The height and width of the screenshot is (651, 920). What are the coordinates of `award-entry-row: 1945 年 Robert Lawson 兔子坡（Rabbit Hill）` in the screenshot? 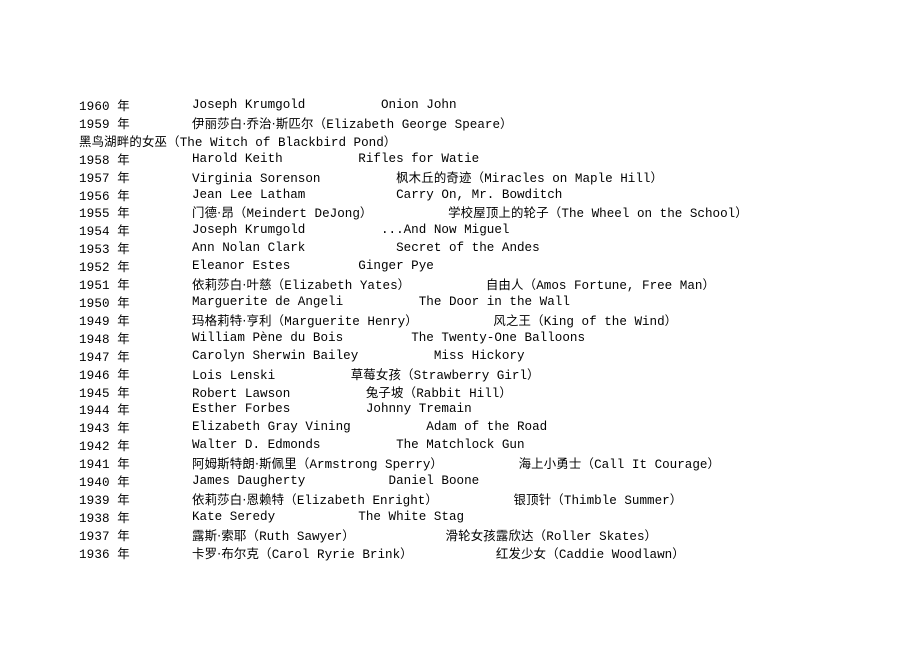 It's located at (476, 394).